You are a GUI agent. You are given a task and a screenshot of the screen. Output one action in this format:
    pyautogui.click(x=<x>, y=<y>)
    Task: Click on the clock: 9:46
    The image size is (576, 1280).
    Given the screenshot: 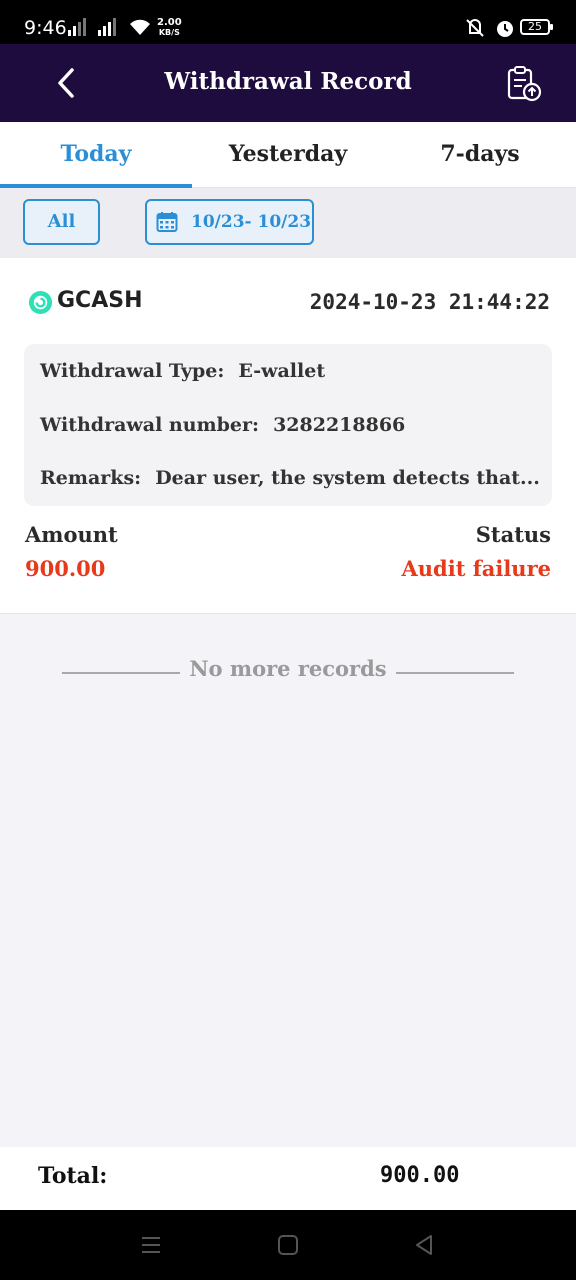 What is the action you would take?
    pyautogui.click(x=45, y=28)
    